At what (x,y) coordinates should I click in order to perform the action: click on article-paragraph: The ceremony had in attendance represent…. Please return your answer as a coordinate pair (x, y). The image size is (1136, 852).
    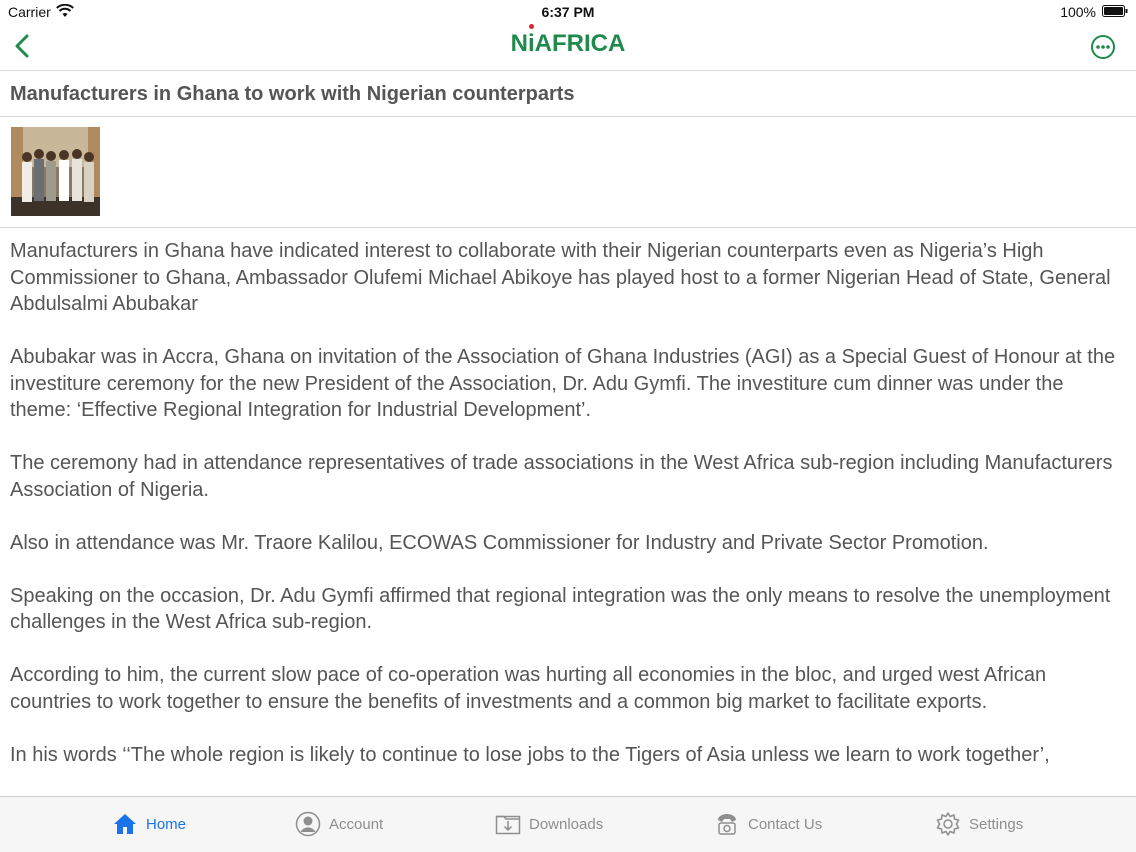
    Looking at the image, I should click on (561, 476).